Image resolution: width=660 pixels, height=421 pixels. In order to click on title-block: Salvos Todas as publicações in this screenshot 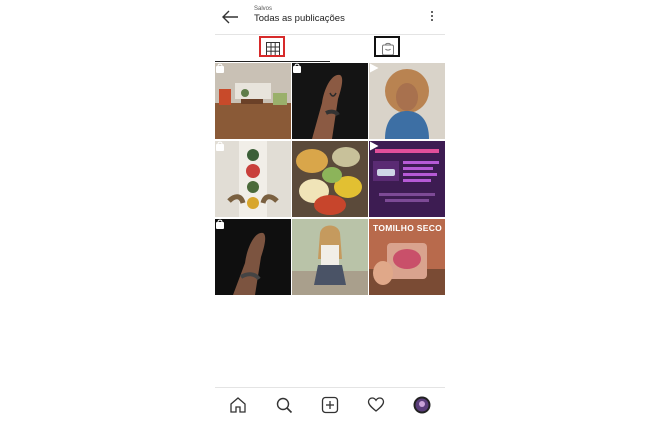, I will do `click(299, 15)`.